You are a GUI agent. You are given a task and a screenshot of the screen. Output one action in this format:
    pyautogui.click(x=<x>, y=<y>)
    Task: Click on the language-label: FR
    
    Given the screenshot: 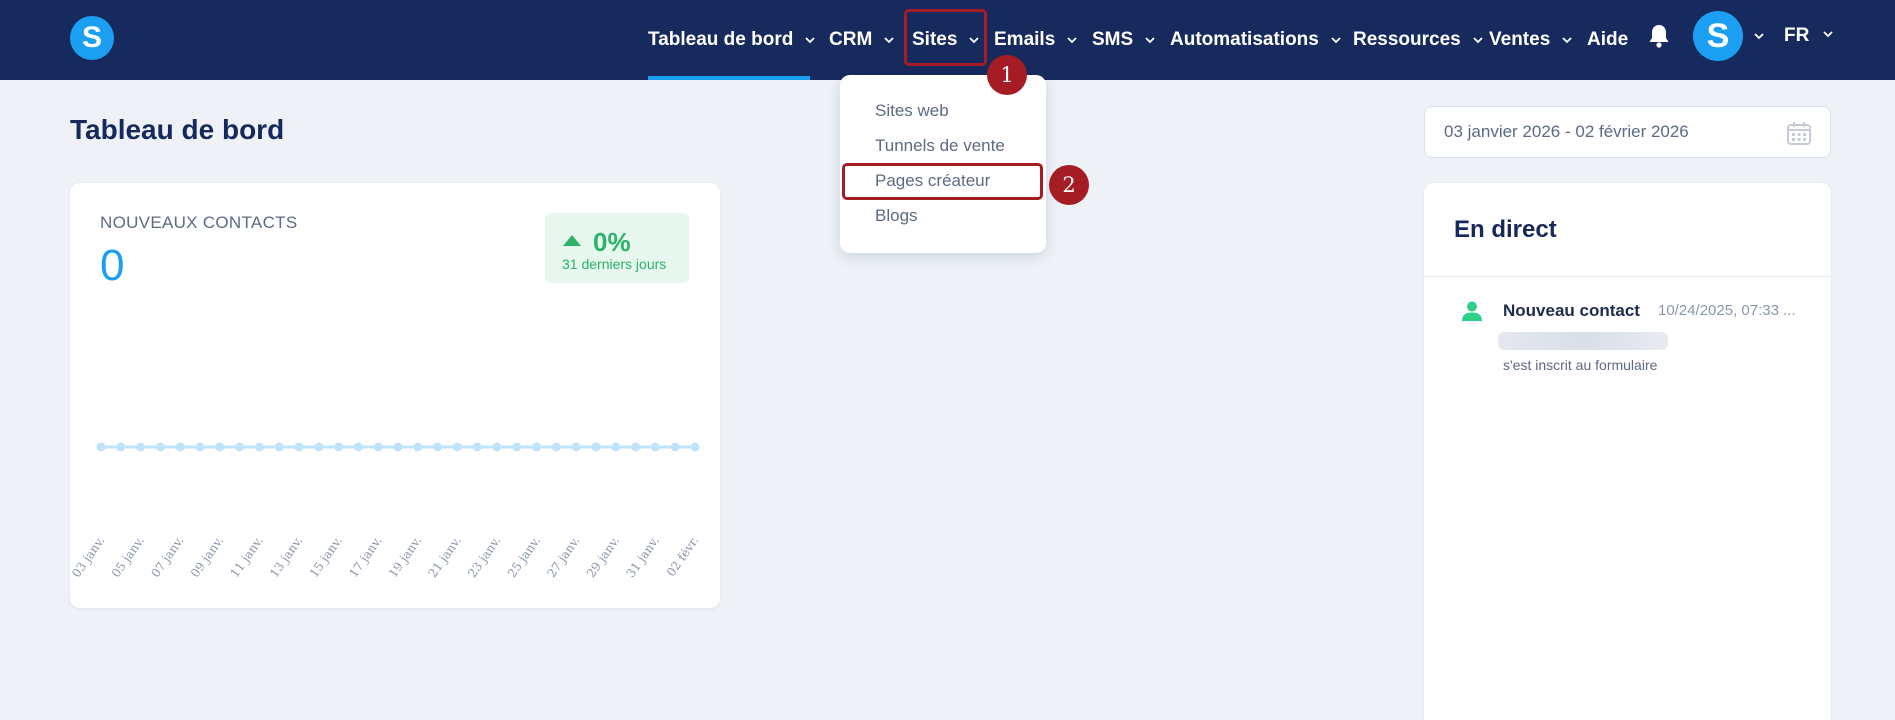 What is the action you would take?
    pyautogui.click(x=1797, y=35)
    